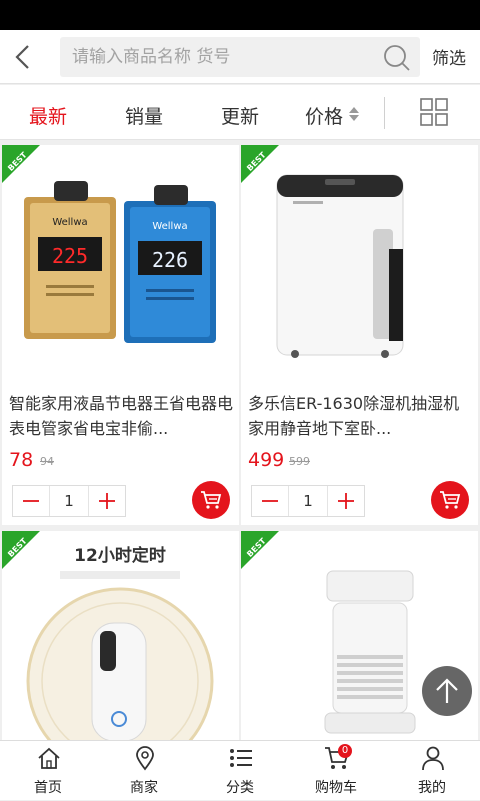 The height and width of the screenshot is (801, 480). I want to click on filter-button: 筛选, so click(449, 56).